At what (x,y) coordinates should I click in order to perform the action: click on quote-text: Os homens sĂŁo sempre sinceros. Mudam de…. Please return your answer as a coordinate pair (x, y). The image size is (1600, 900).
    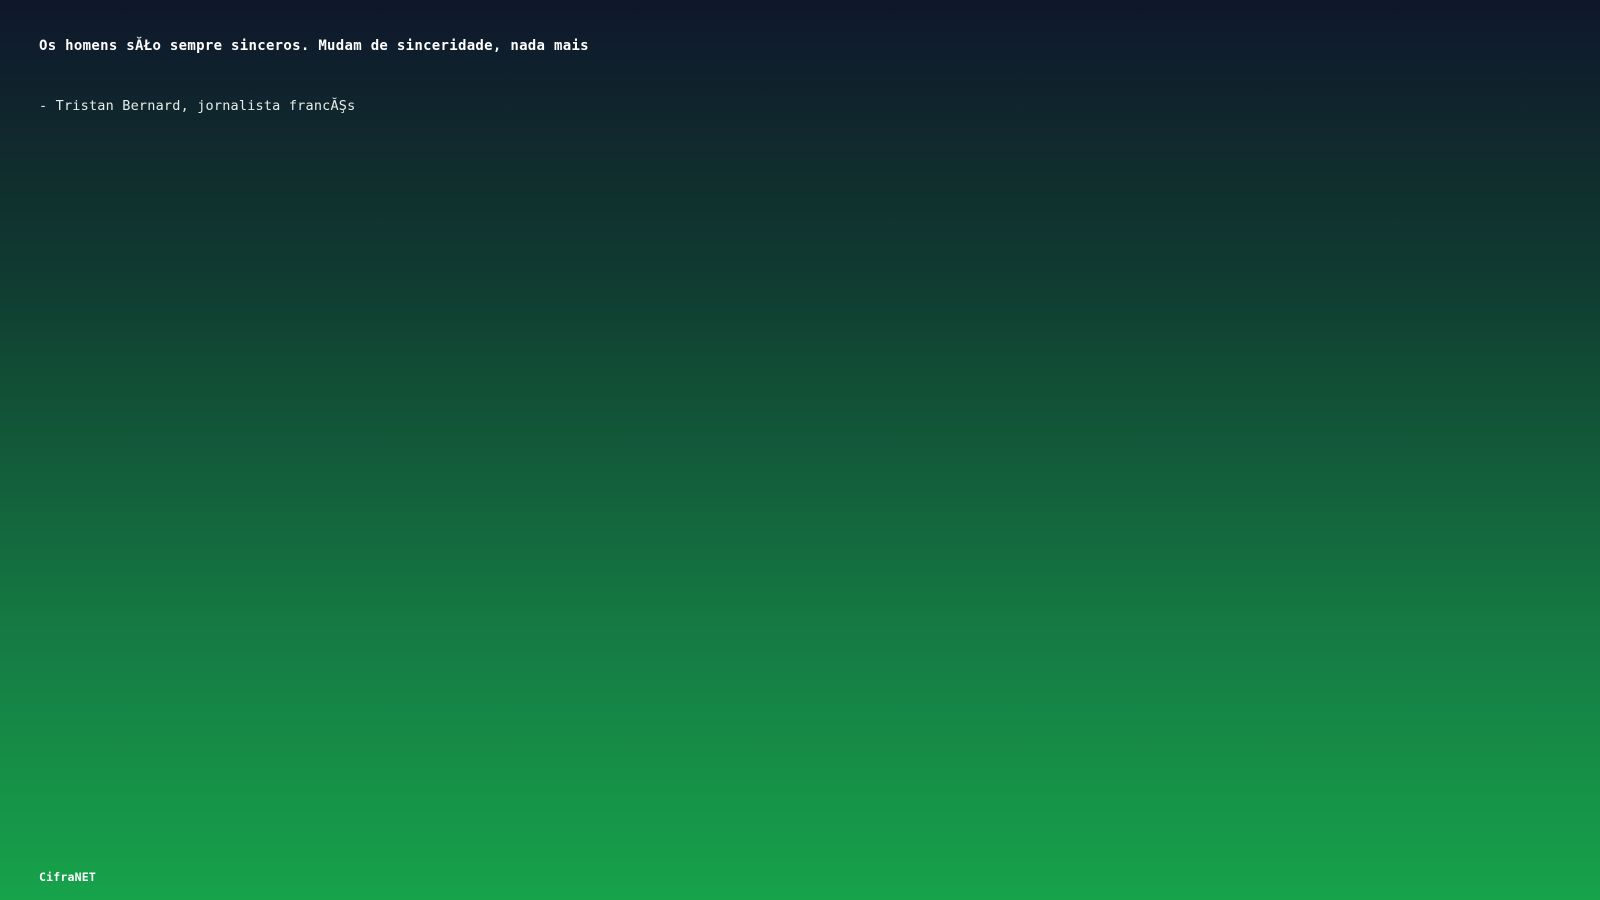
    Looking at the image, I should click on (314, 46).